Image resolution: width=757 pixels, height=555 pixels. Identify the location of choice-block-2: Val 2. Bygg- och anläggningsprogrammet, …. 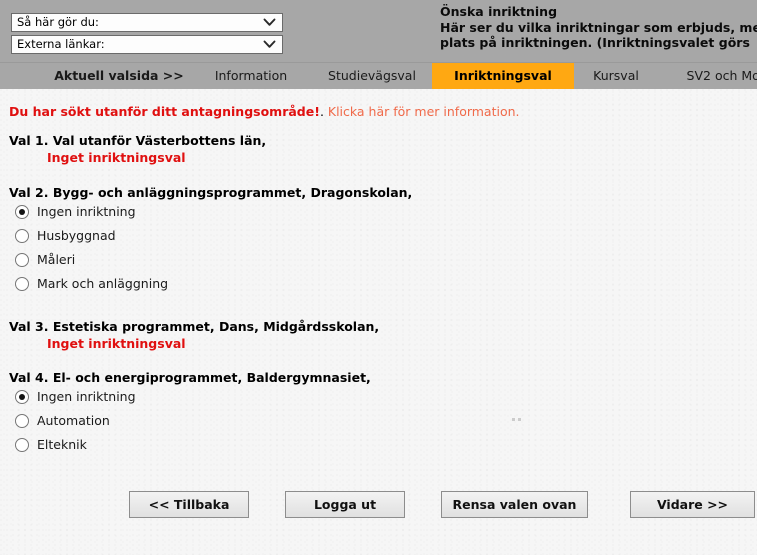
(289, 240).